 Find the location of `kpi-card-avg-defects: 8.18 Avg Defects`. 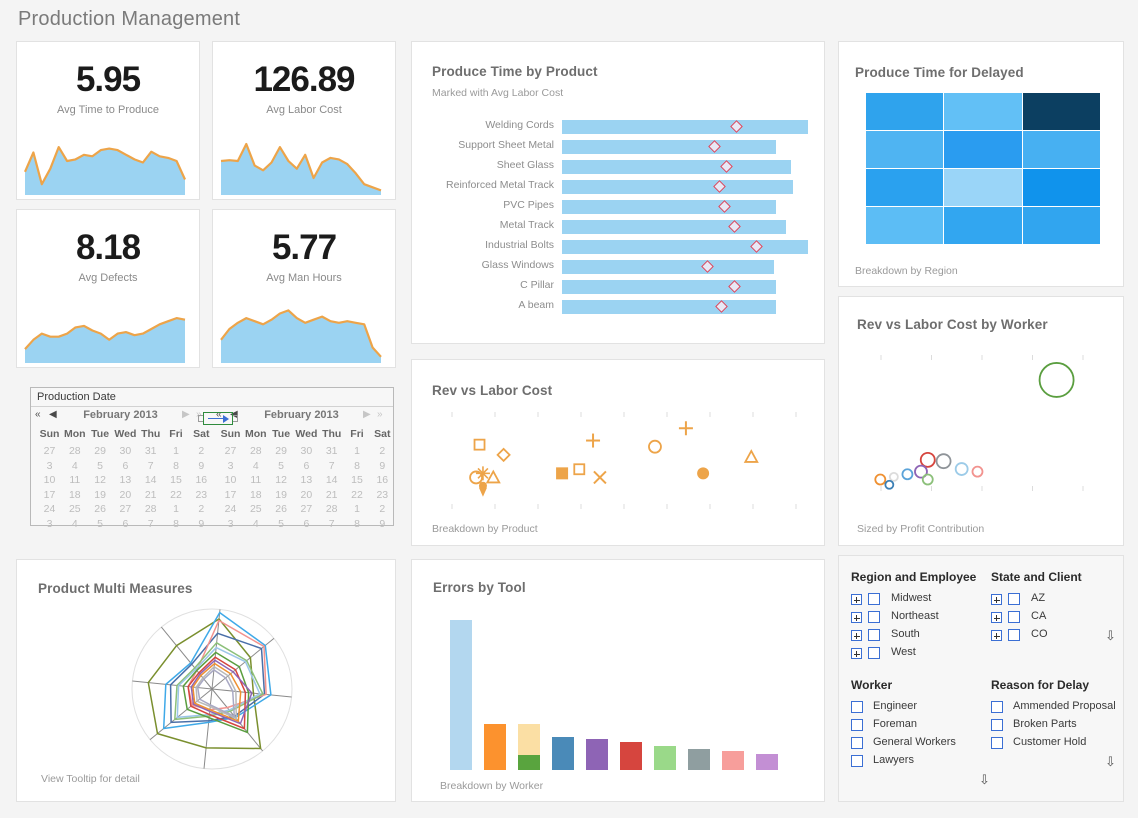

kpi-card-avg-defects: 8.18 Avg Defects is located at coordinates (108, 288).